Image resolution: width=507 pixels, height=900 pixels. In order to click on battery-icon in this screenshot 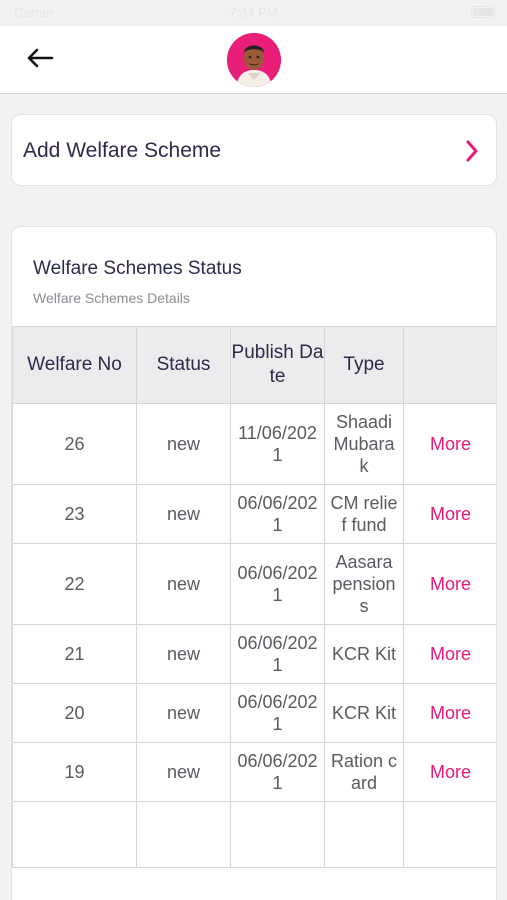, I will do `click(483, 12)`.